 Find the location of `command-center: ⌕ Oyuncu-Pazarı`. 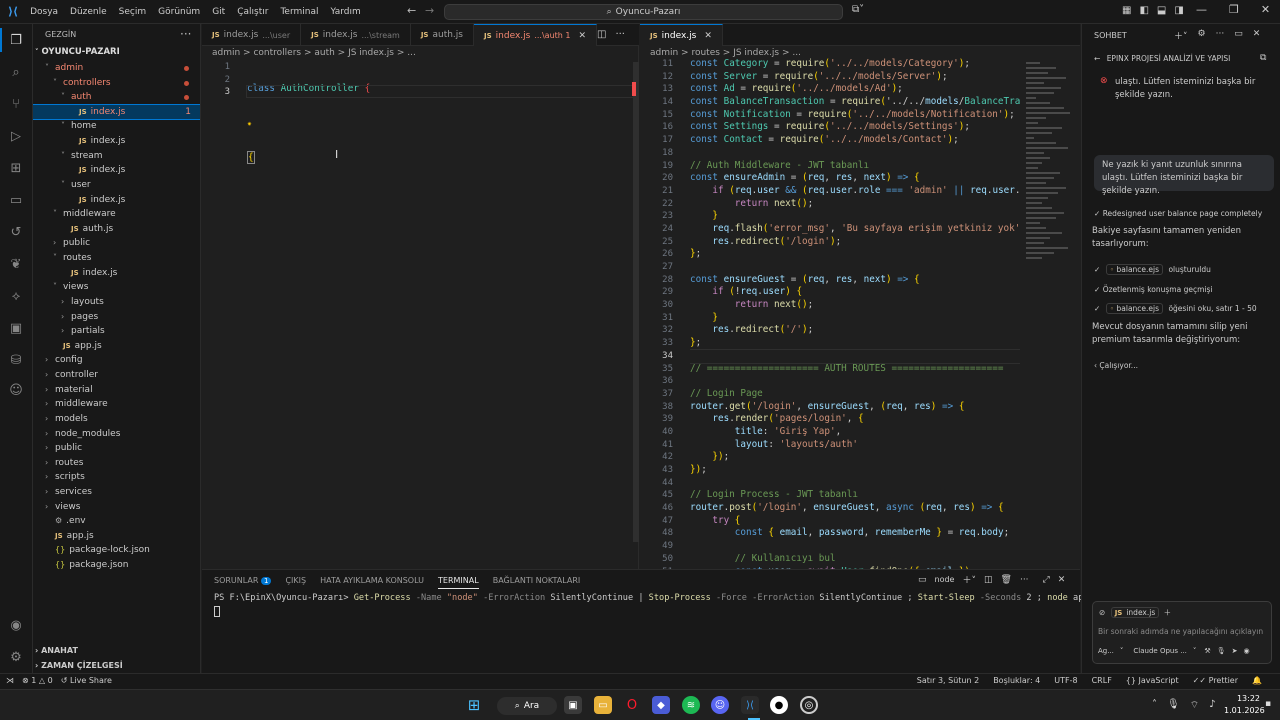

command-center: ⌕ Oyuncu-Pazarı is located at coordinates (643, 12).